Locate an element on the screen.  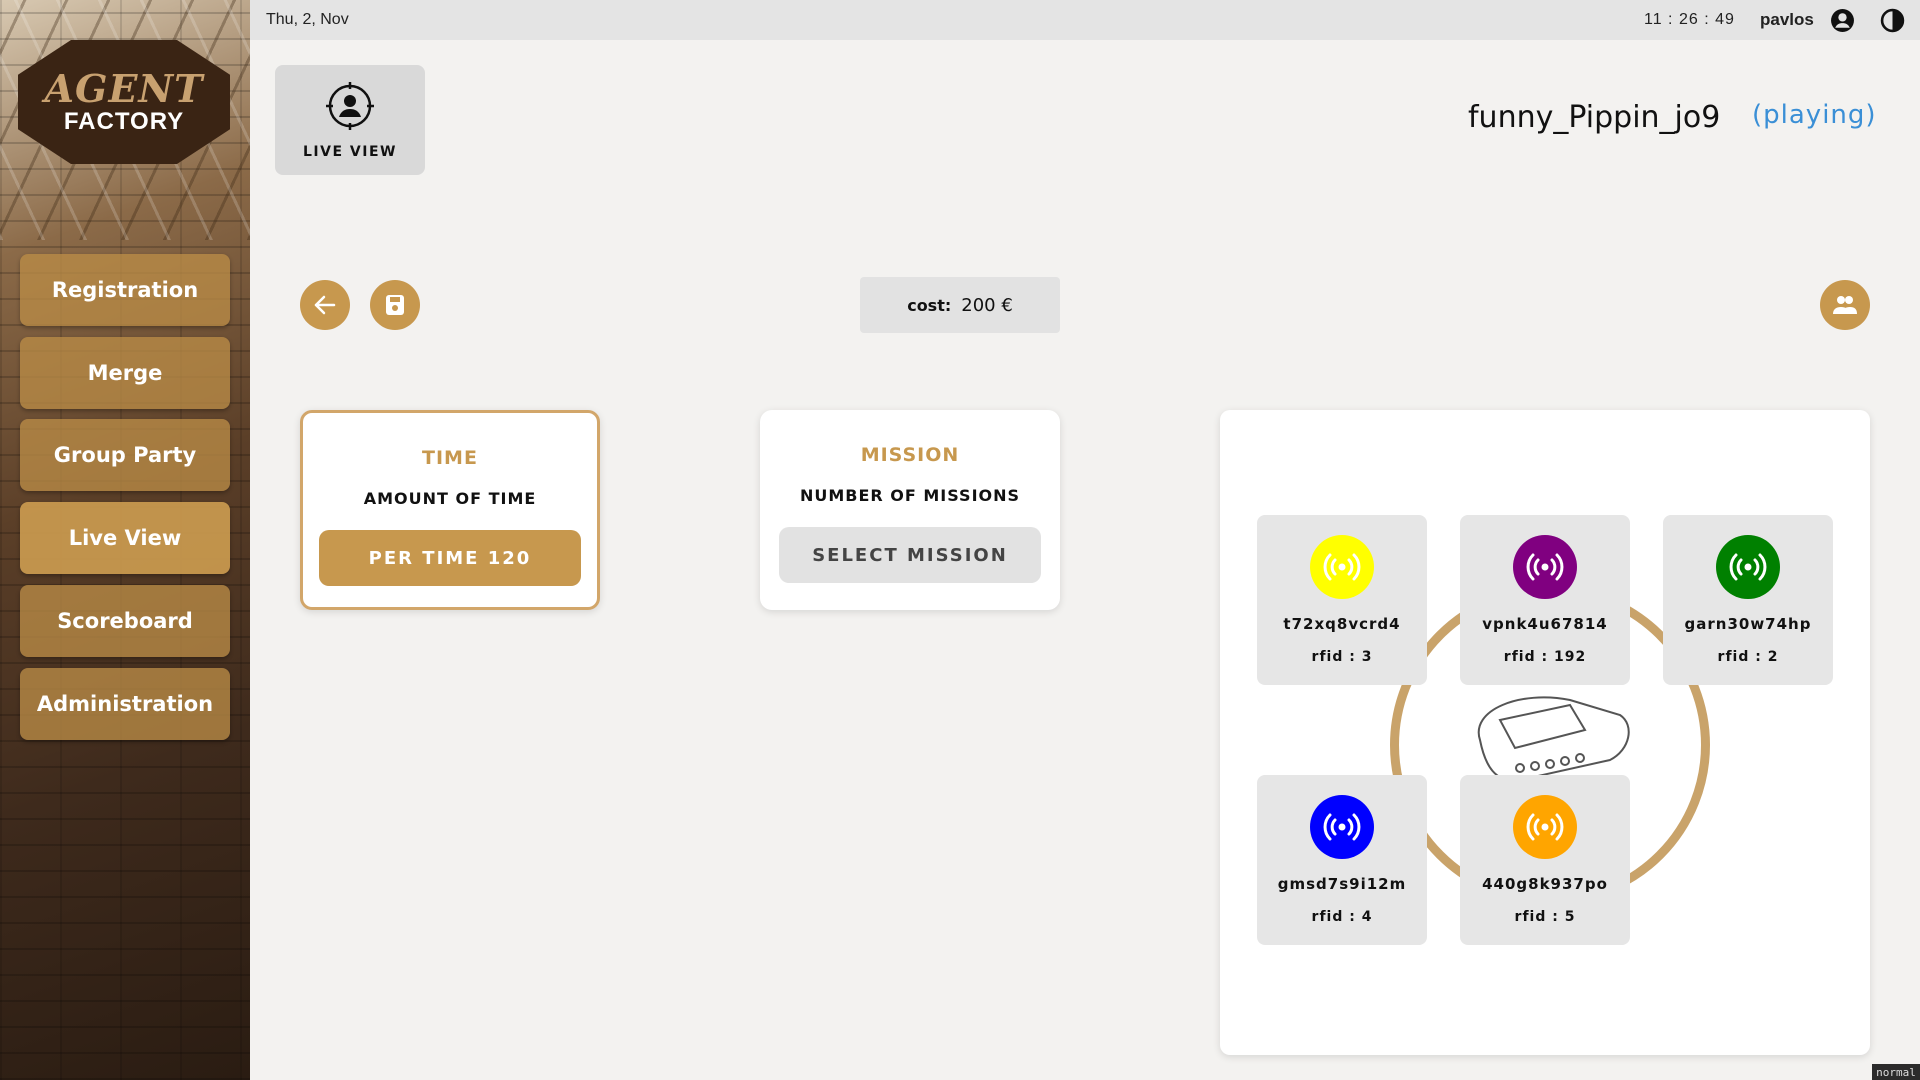
time-card: TIME AMOUNT OF TIME PER TIME 120 is located at coordinates (450, 510).